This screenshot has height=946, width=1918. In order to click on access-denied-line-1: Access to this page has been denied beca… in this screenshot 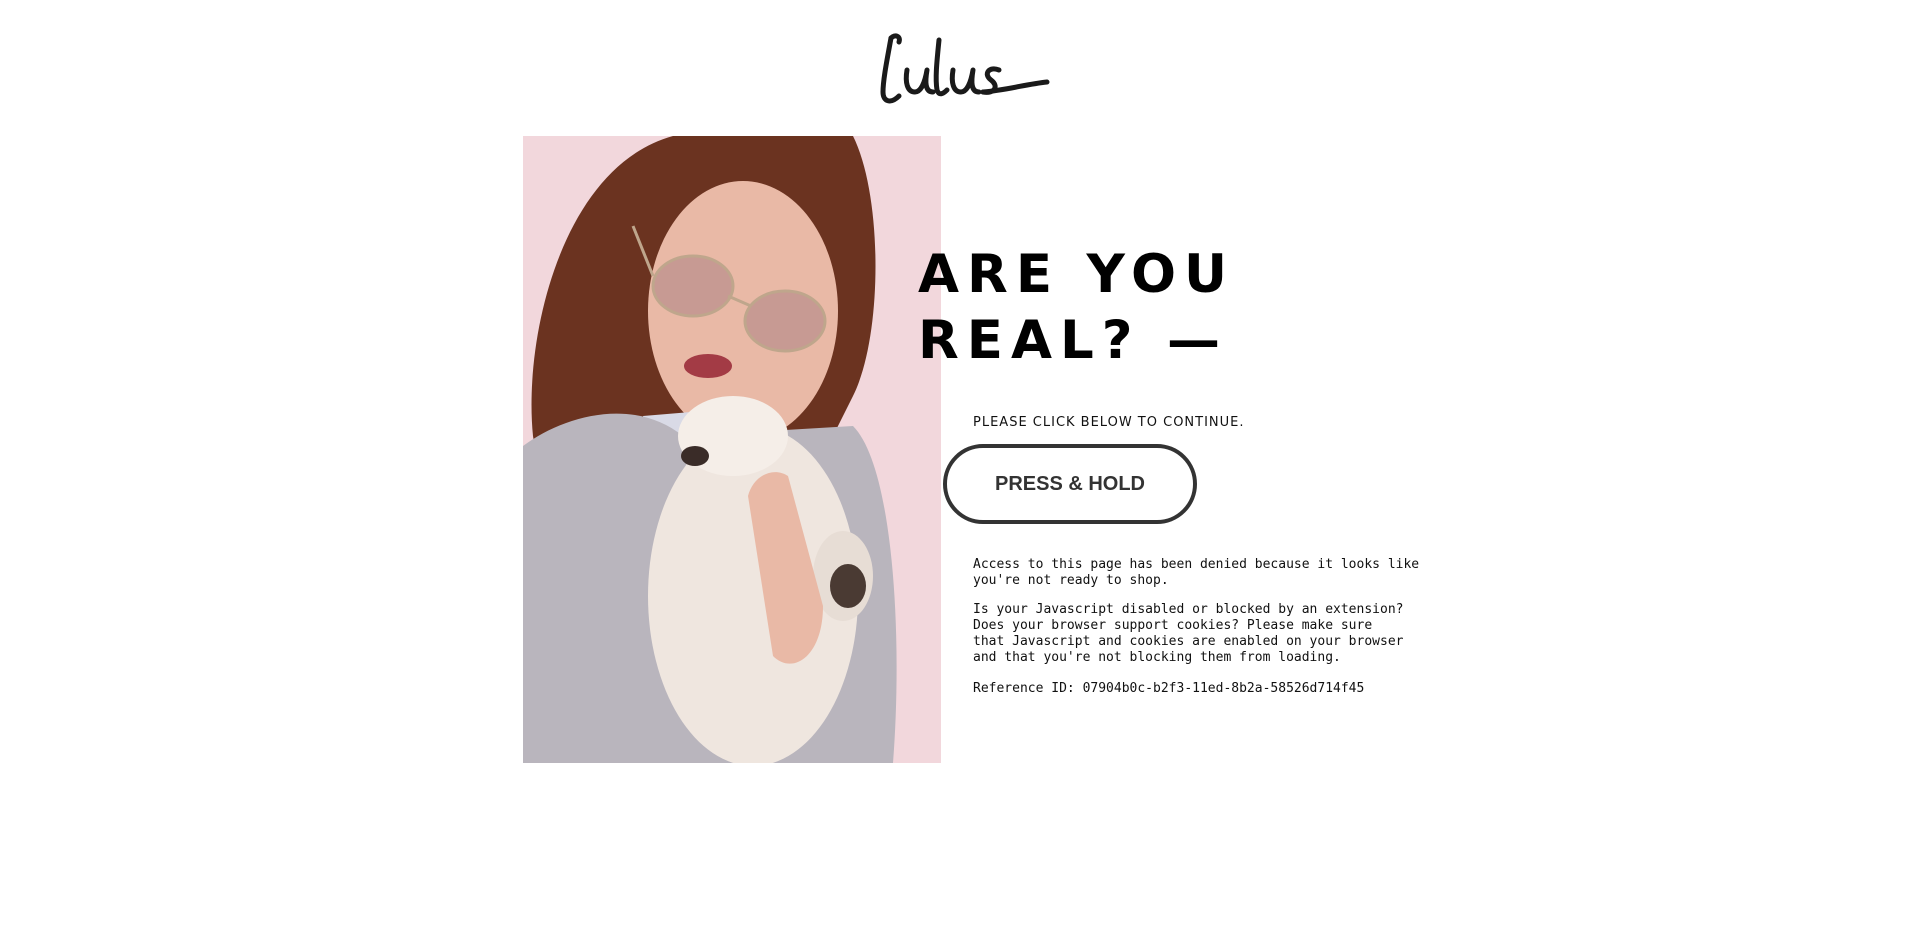, I will do `click(1196, 564)`.